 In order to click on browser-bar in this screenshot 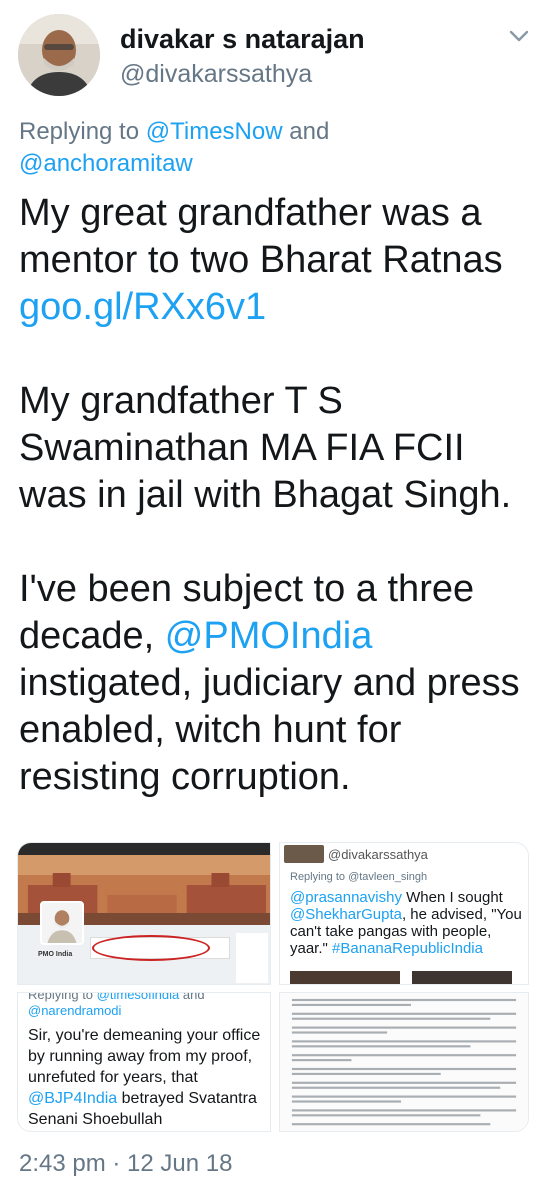, I will do `click(144, 849)`.